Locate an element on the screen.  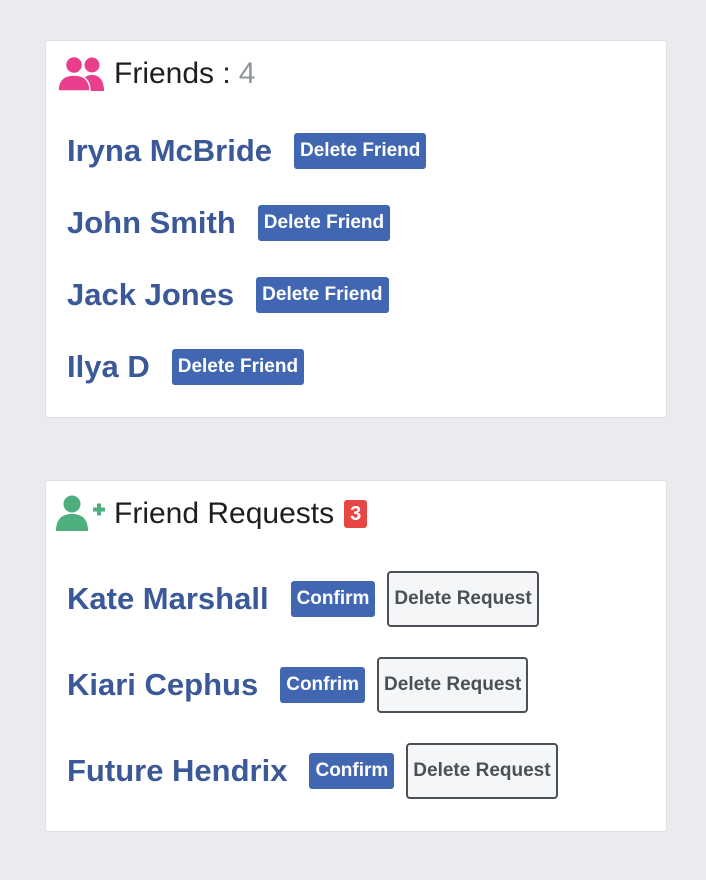
friends-header: Friends : 4 is located at coordinates (155, 74).